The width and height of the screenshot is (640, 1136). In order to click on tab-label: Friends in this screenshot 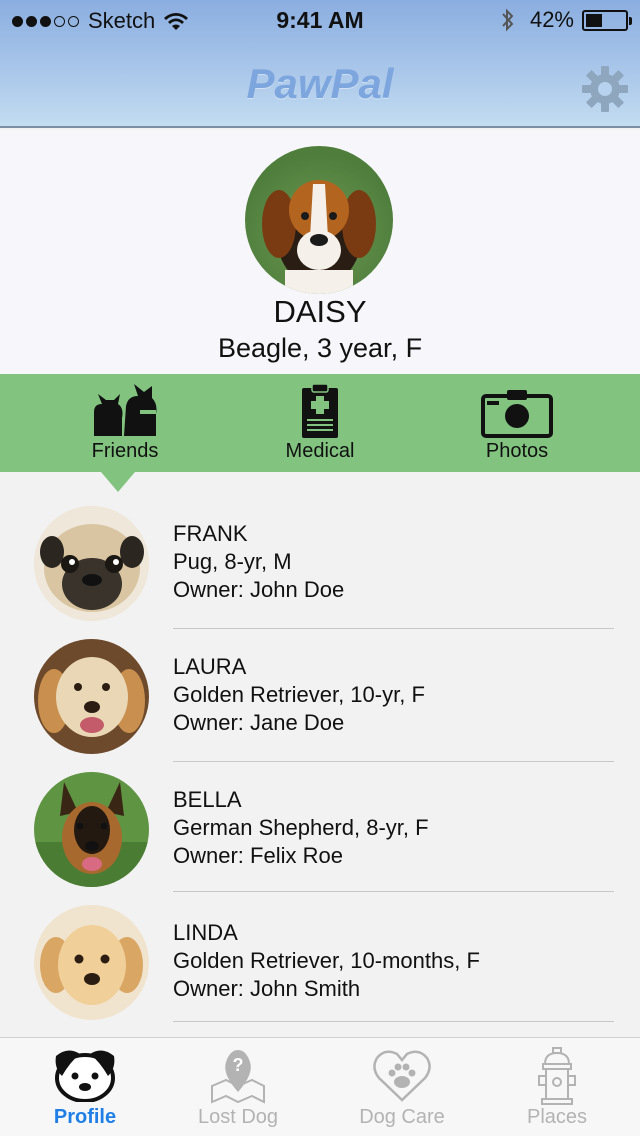, I will do `click(125, 451)`.